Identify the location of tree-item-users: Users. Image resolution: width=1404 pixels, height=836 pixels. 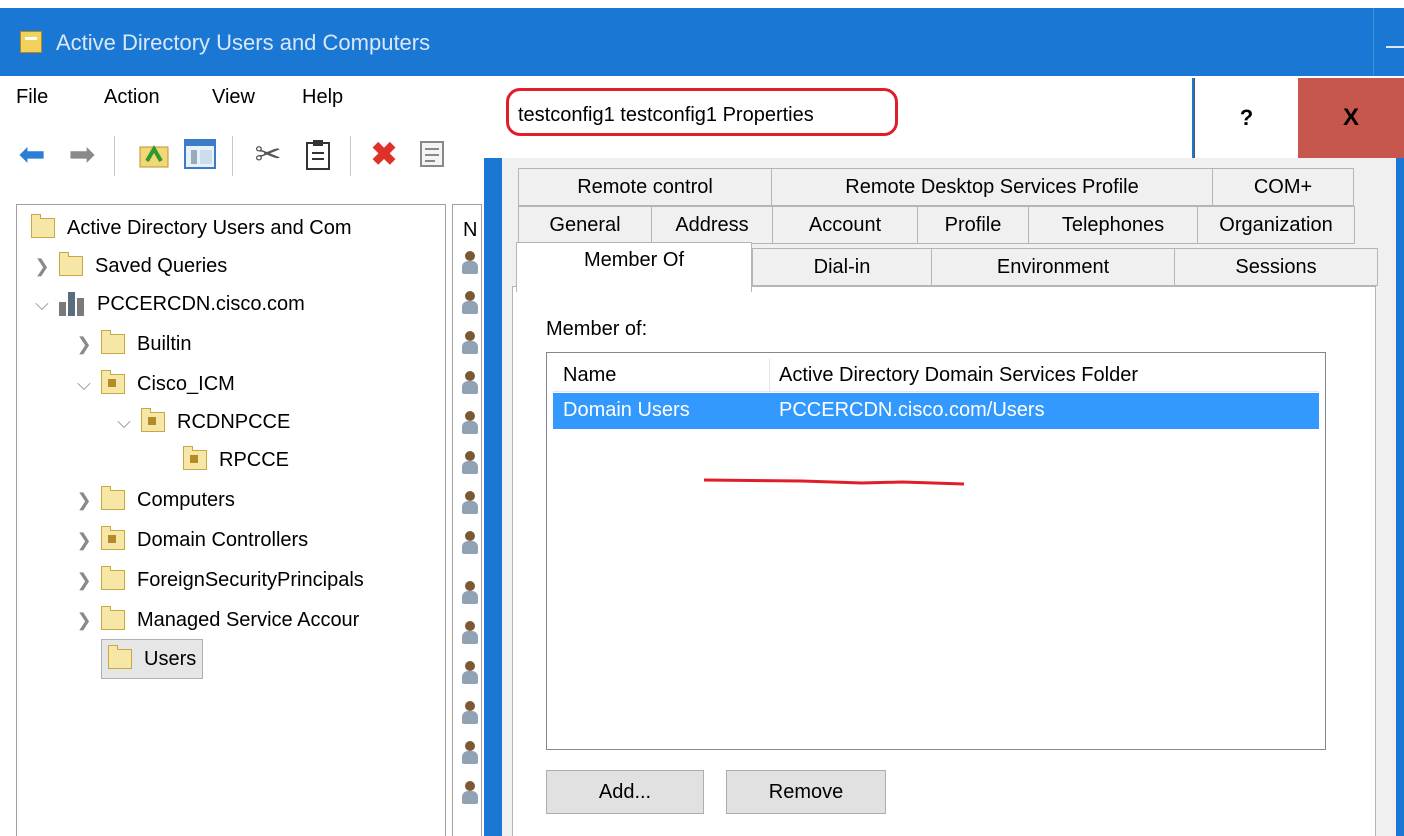
(152, 659).